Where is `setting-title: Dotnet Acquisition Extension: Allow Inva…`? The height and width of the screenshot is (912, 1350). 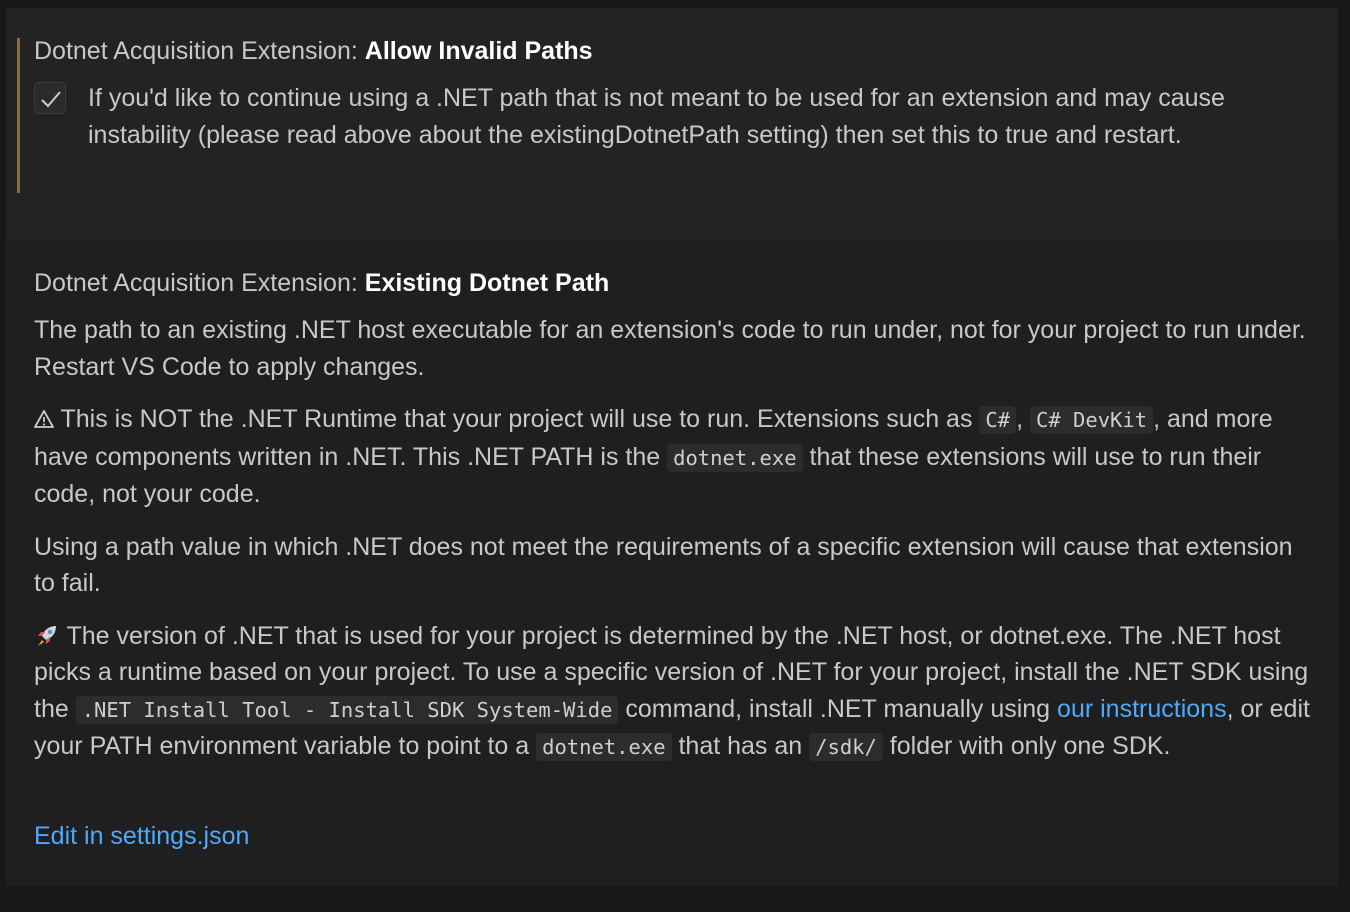
setting-title: Dotnet Acquisition Extension: Allow Inva… is located at coordinates (313, 51).